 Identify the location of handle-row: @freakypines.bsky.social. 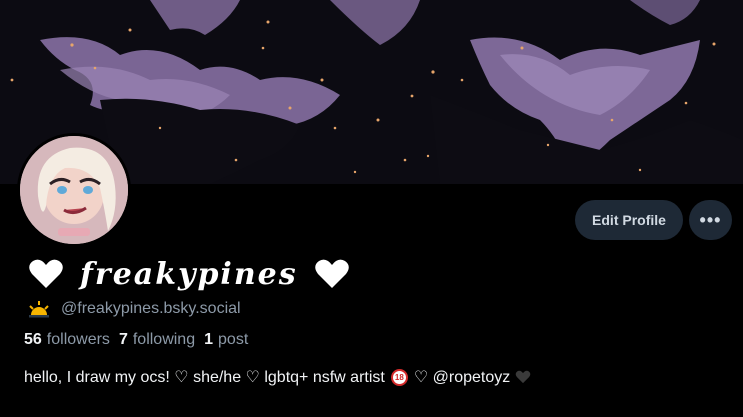
(134, 309).